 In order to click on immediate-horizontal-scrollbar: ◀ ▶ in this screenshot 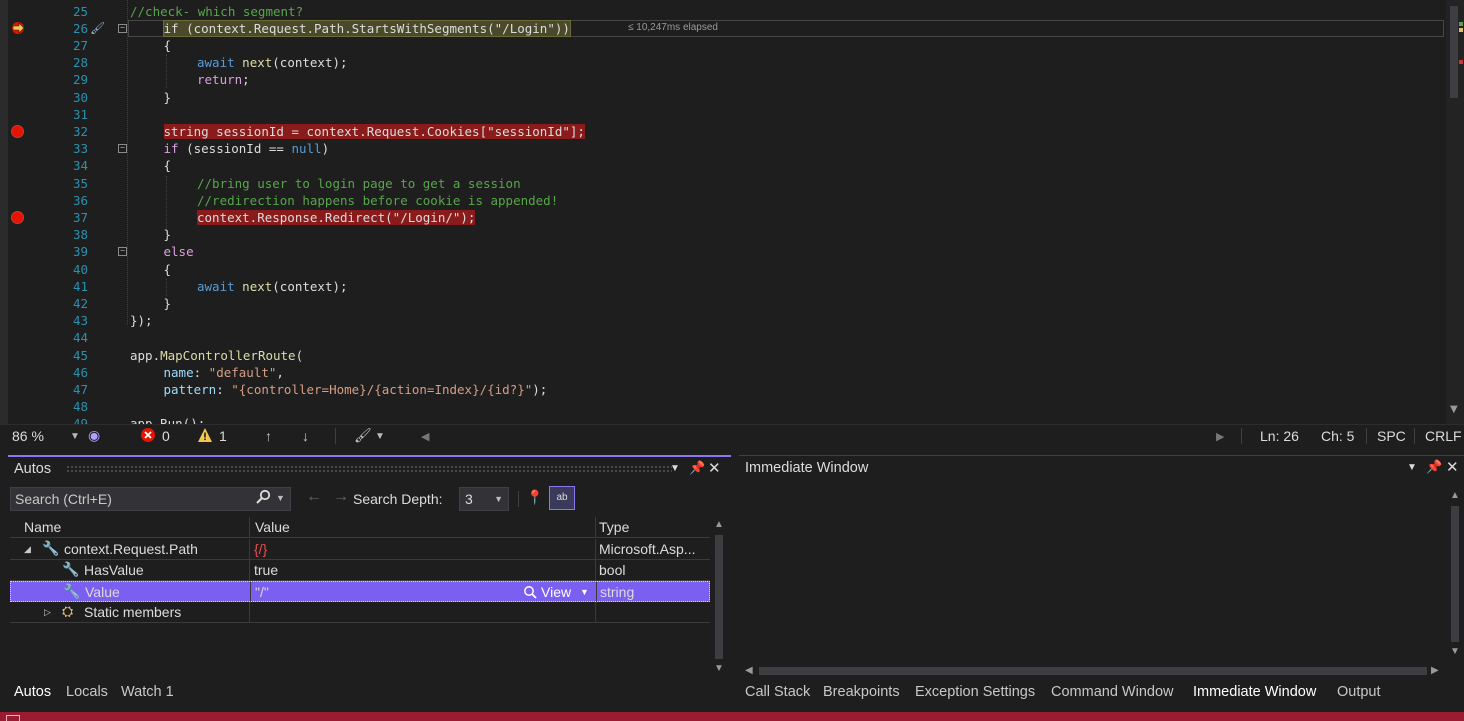, I will do `click(1092, 671)`.